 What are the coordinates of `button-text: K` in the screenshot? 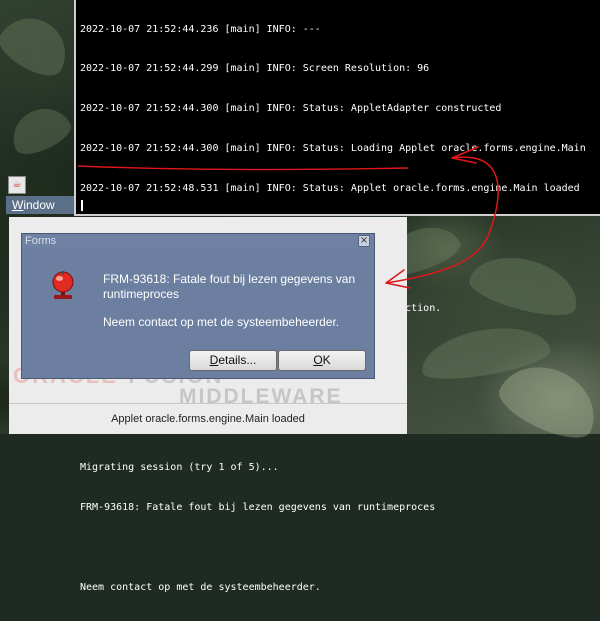 It's located at (326, 360).